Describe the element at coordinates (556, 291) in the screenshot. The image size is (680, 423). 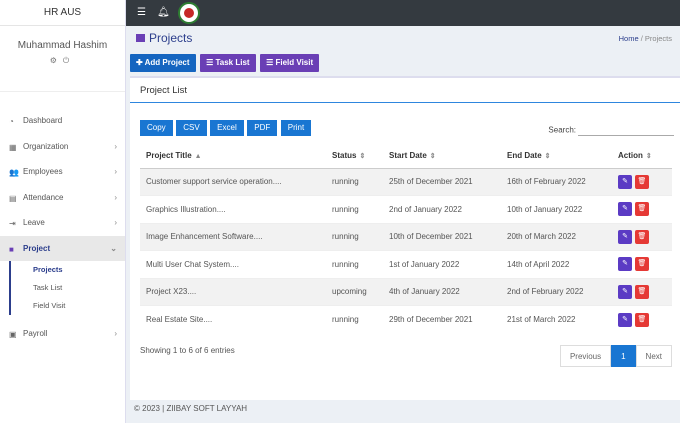
I see `cell-end: 2nd of February 2022` at that location.